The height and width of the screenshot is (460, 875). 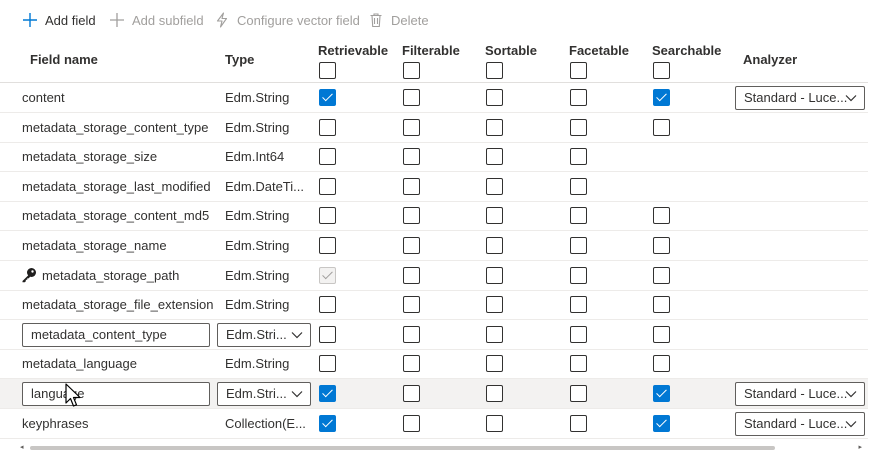 What do you see at coordinates (22, 448) in the screenshot?
I see `scroll-left-icon: ◂` at bounding box center [22, 448].